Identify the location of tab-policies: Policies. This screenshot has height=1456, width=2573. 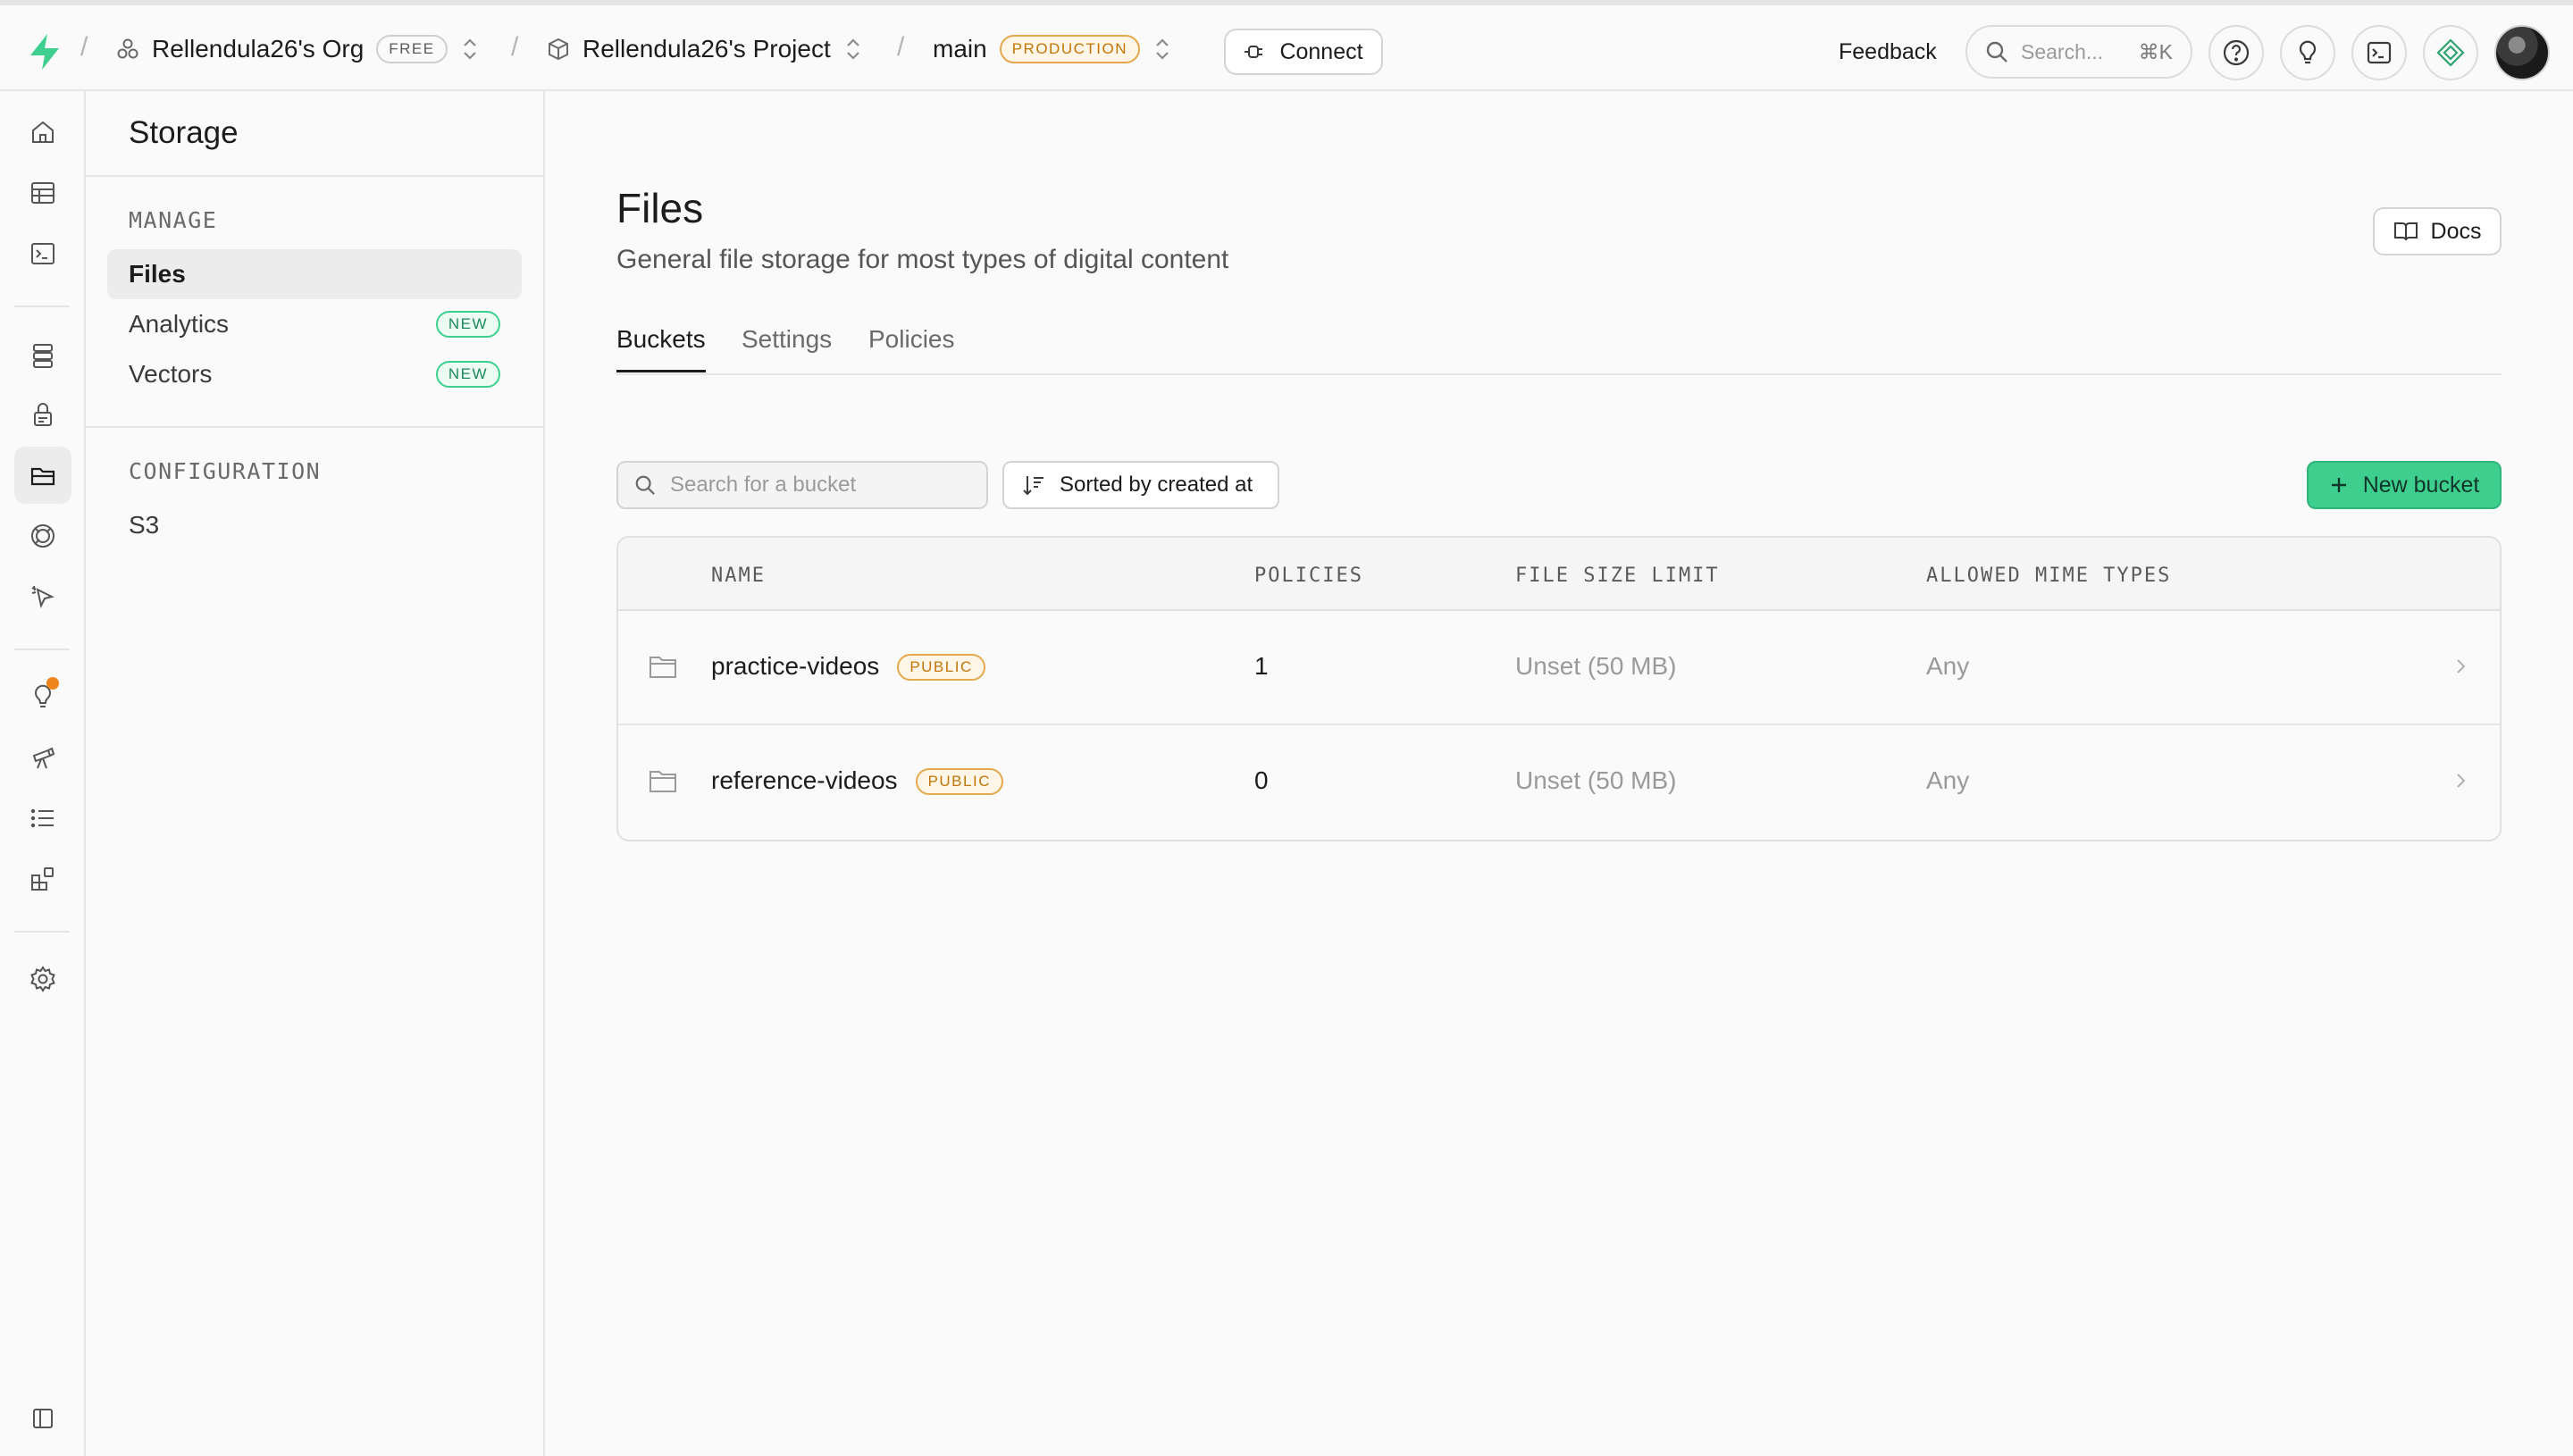
(911, 347).